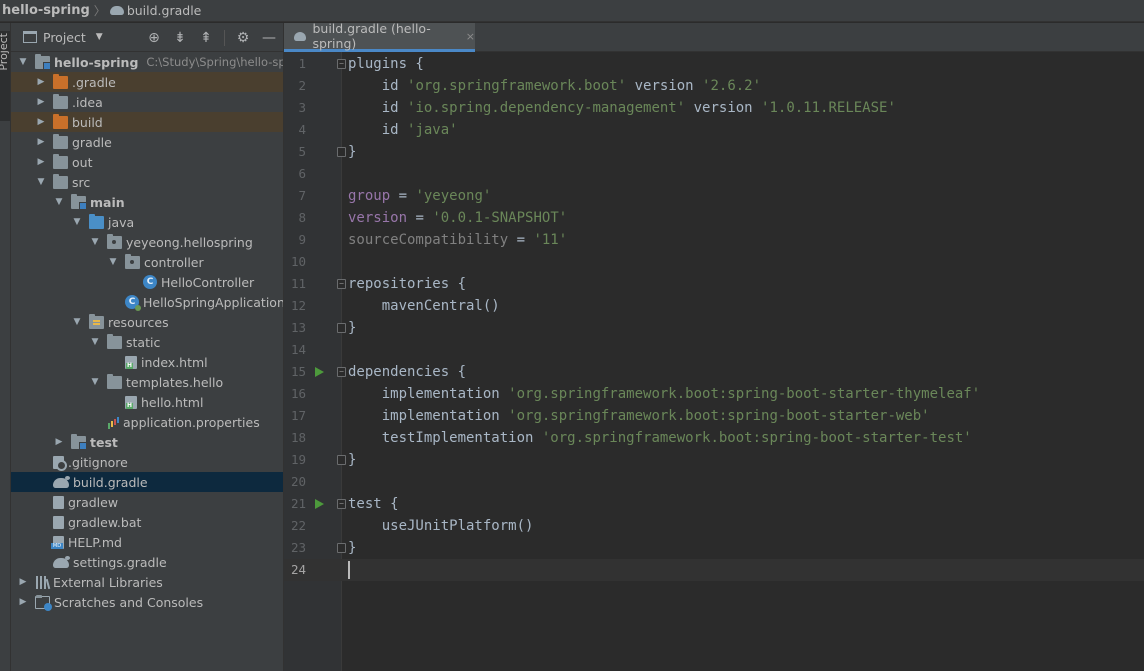  What do you see at coordinates (46, 10) in the screenshot?
I see `breadcrumb-project: hello-spring` at bounding box center [46, 10].